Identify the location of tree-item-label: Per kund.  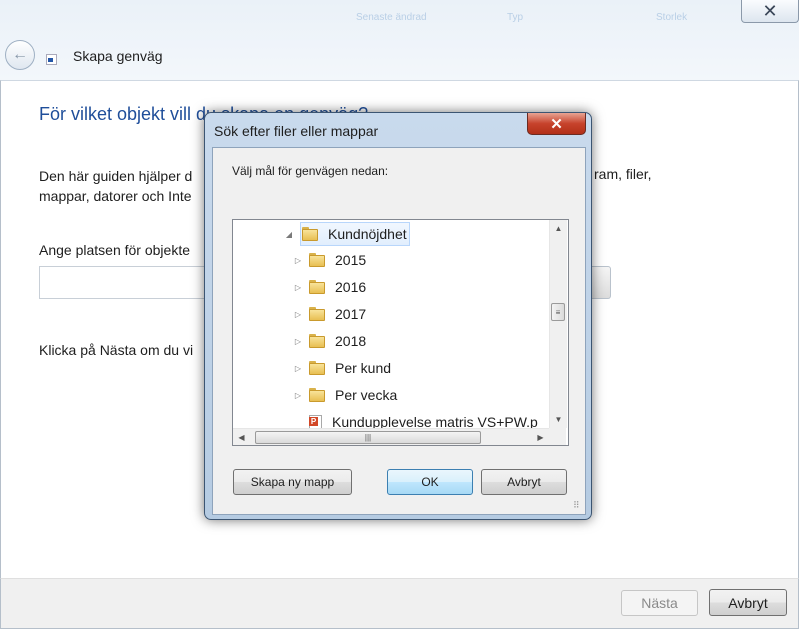
(363, 368).